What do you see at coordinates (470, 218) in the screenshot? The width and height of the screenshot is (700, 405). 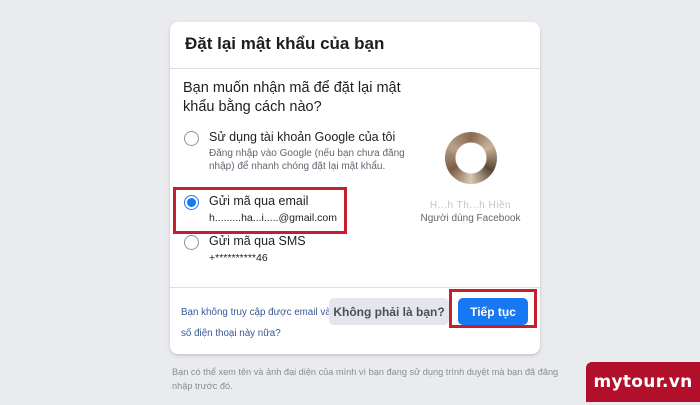 I see `profile-role: Người dùng Facebook` at bounding box center [470, 218].